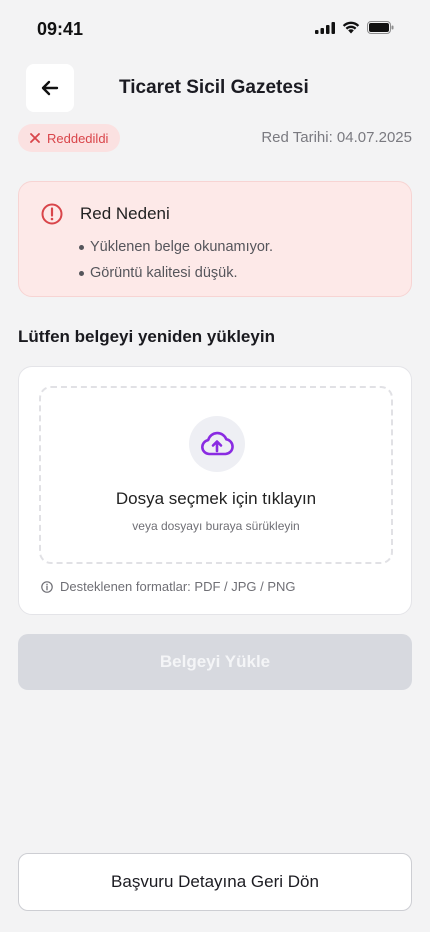 Image resolution: width=430 pixels, height=932 pixels. Describe the element at coordinates (47, 586) in the screenshot. I see `info-icon` at that location.